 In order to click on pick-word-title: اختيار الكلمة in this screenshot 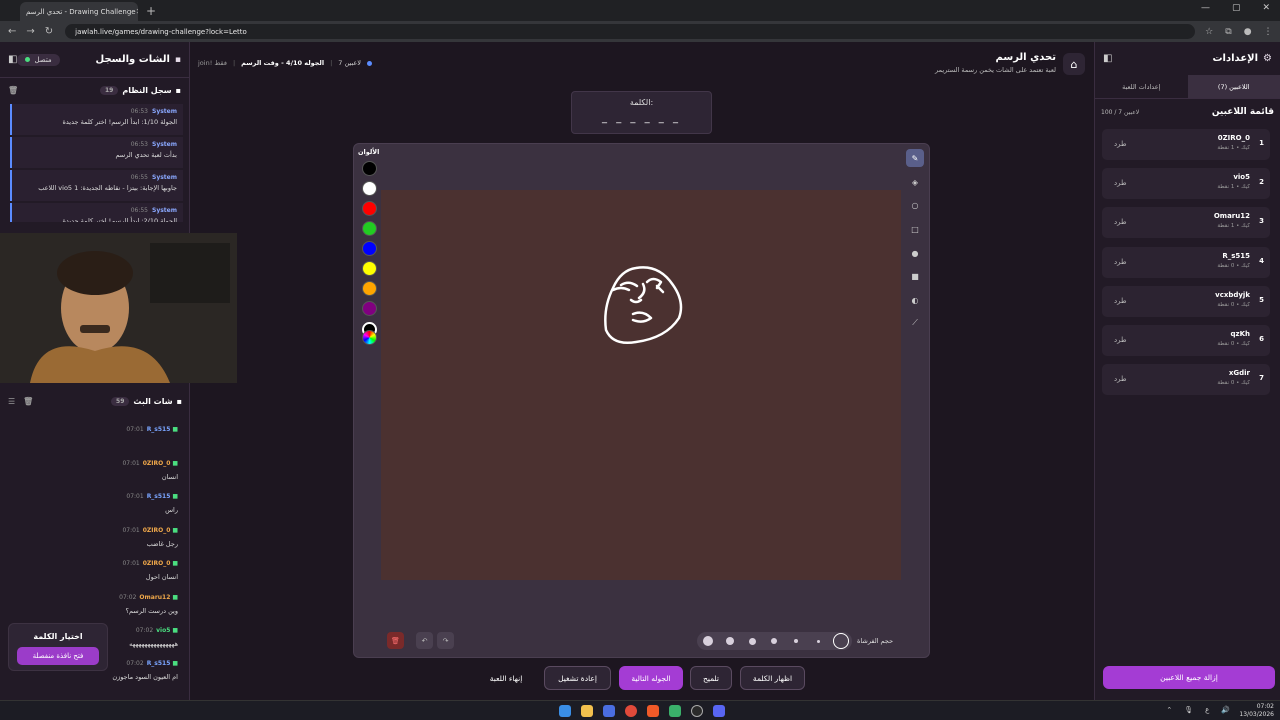, I will do `click(58, 636)`.